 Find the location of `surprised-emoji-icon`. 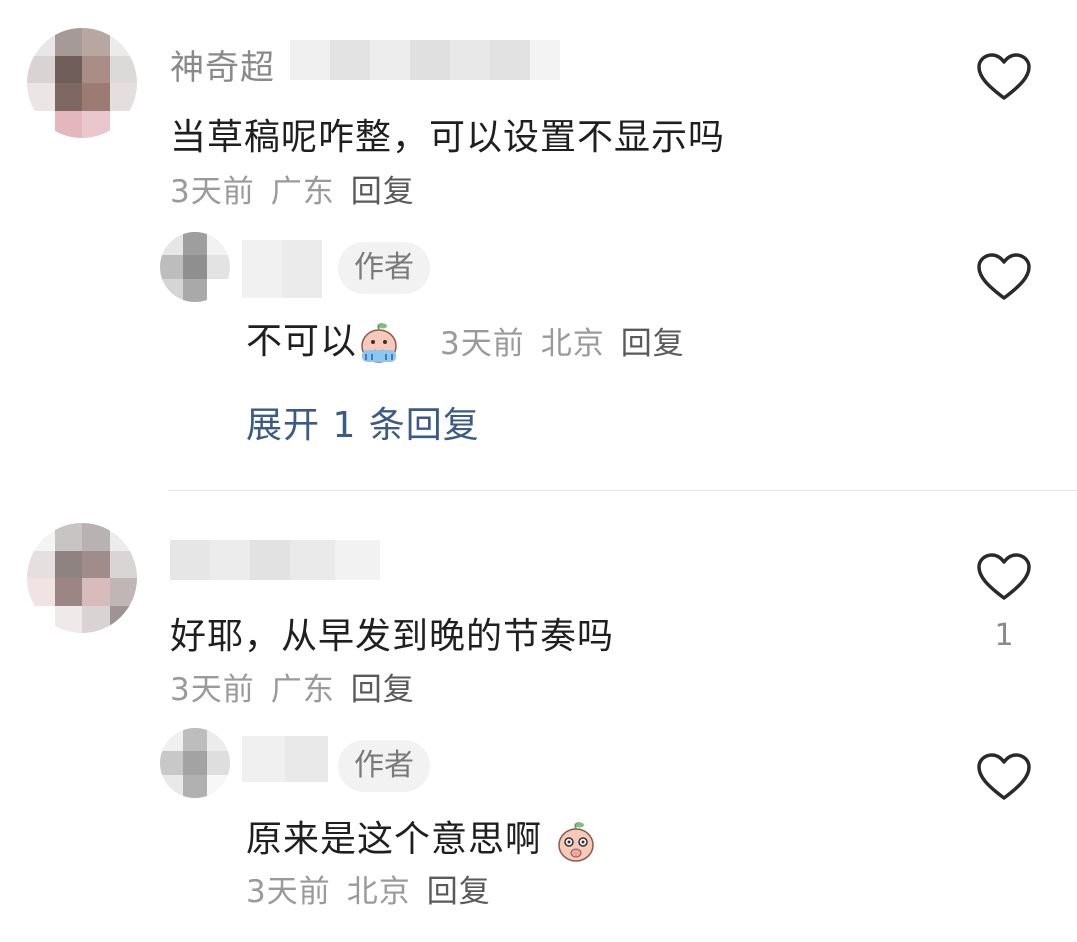

surprised-emoji-icon is located at coordinates (576, 842).